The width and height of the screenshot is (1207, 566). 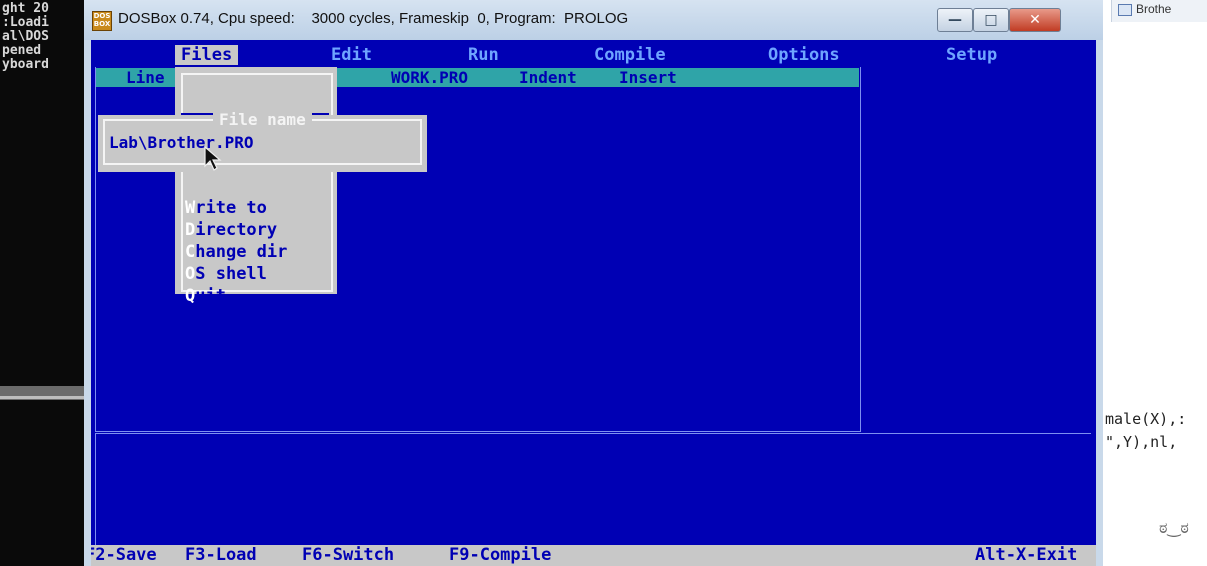 I want to click on file-name-dialog: File name Lab\Brother.PRO, so click(x=262, y=141).